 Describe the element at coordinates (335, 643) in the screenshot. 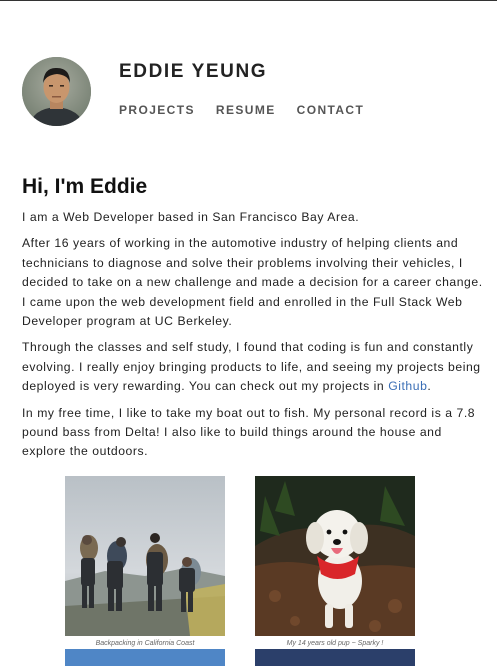

I see `dog-caption: My 14 years old pup ~ Sparky !` at that location.